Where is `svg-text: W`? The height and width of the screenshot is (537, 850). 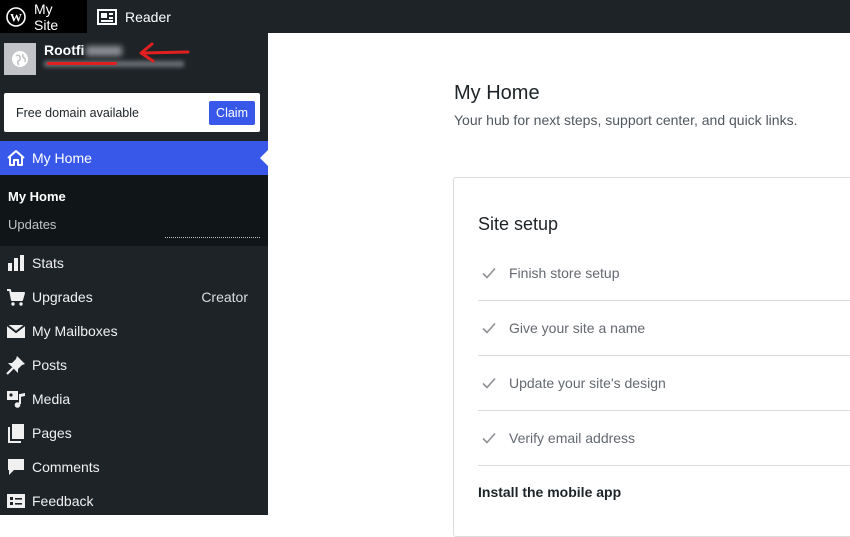
svg-text: W is located at coordinates (16, 17).